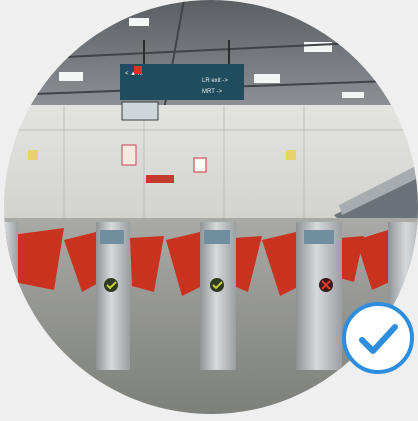 The height and width of the screenshot is (421, 418). Describe the element at coordinates (378, 338) in the screenshot. I see `verified-check-badge` at that location.